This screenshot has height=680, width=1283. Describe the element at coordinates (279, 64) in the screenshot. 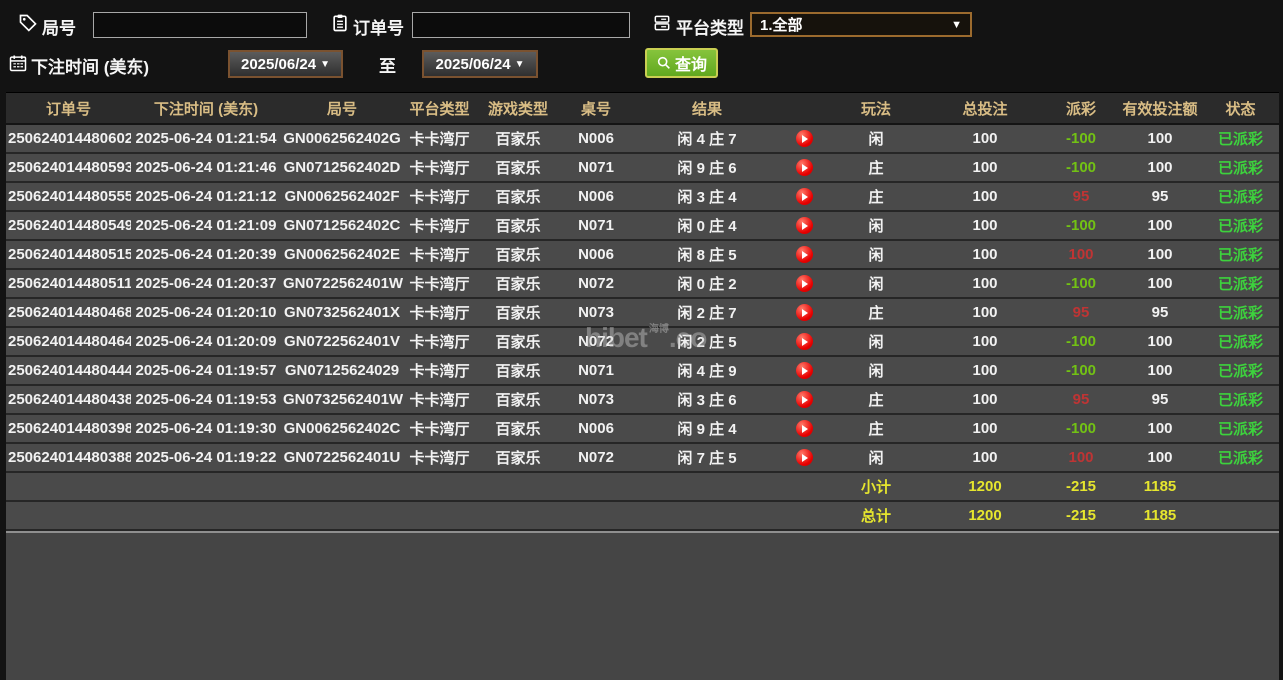

I see `date-from-value: 2025/06/24` at that location.